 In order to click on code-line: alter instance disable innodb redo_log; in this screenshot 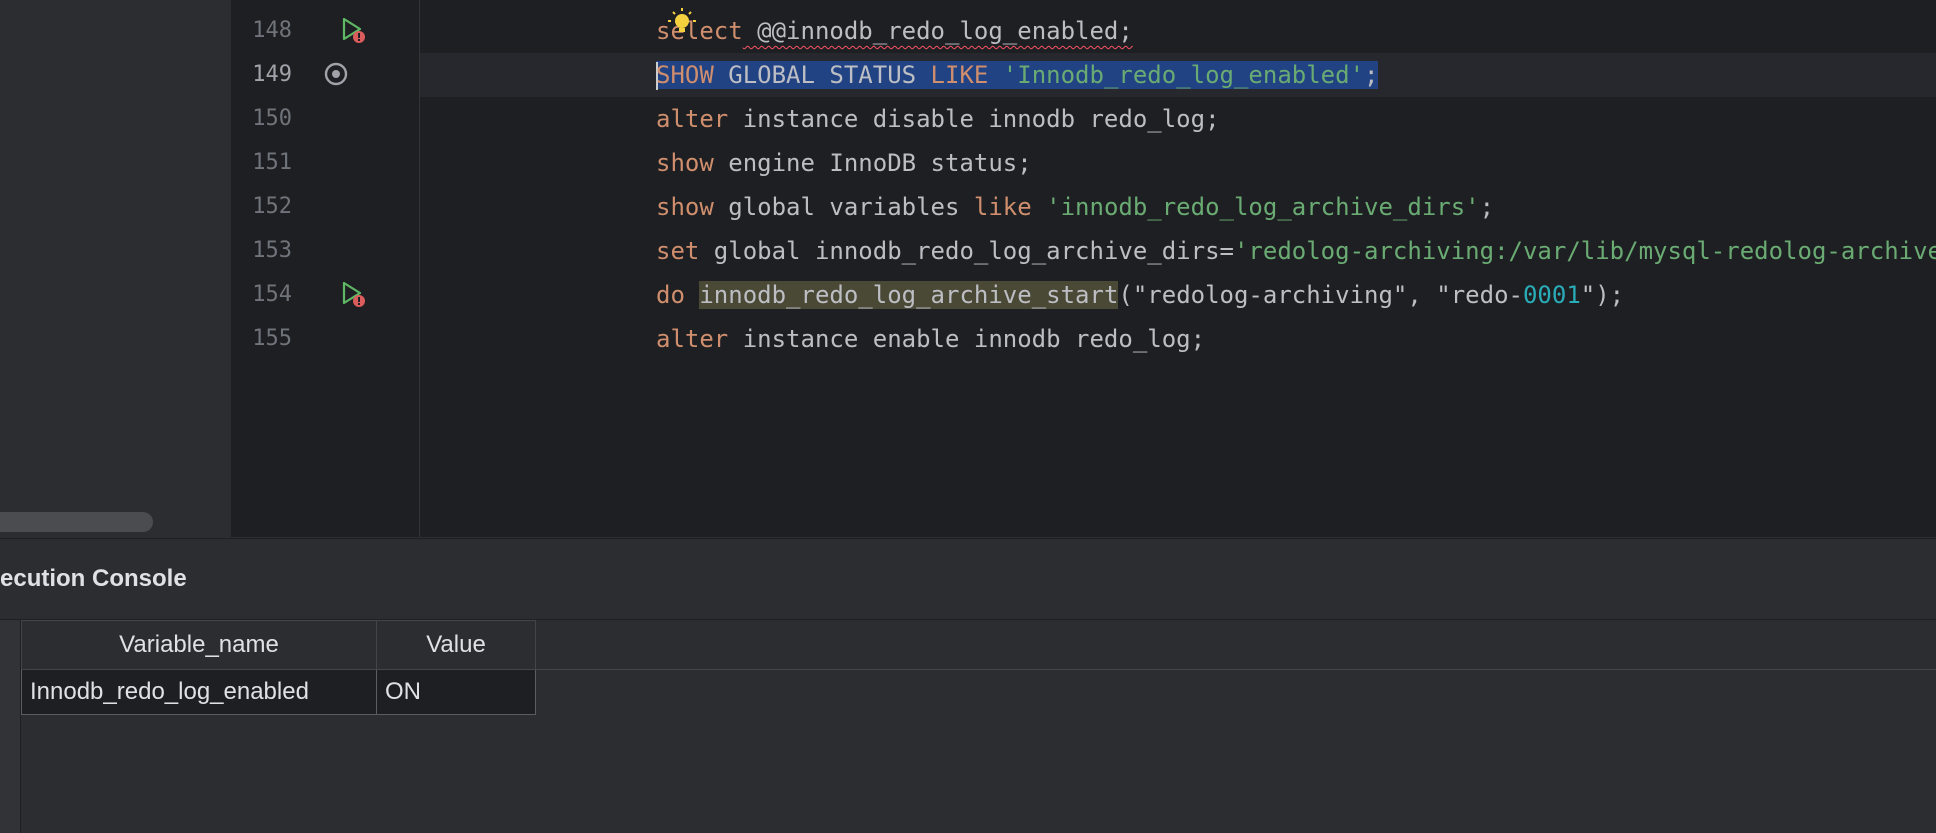, I will do `click(1178, 119)`.